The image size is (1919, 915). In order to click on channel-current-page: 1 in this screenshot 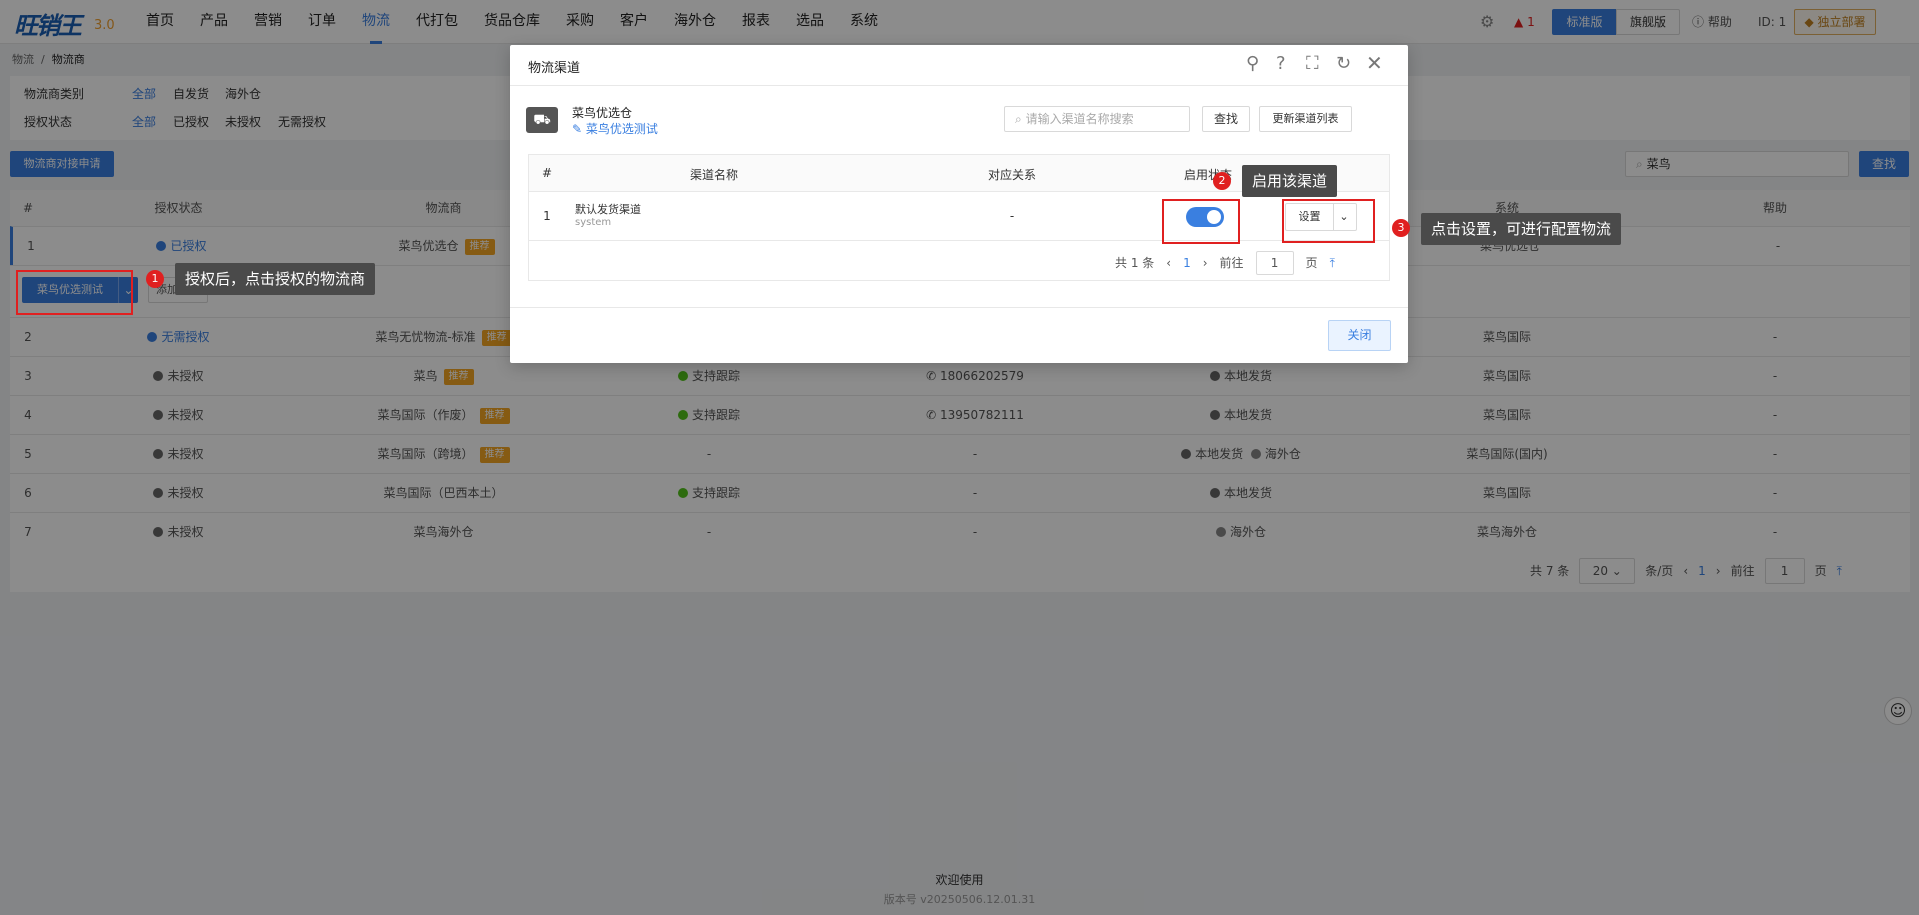, I will do `click(1187, 263)`.